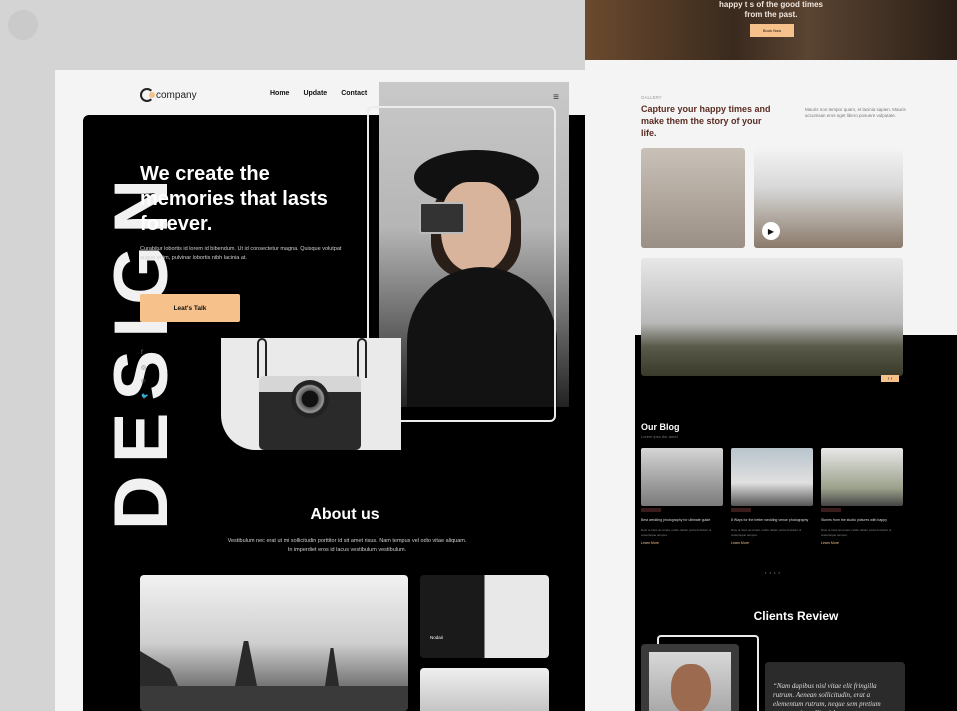  What do you see at coordinates (279, 93) in the screenshot?
I see `nav-home: Home` at bounding box center [279, 93].